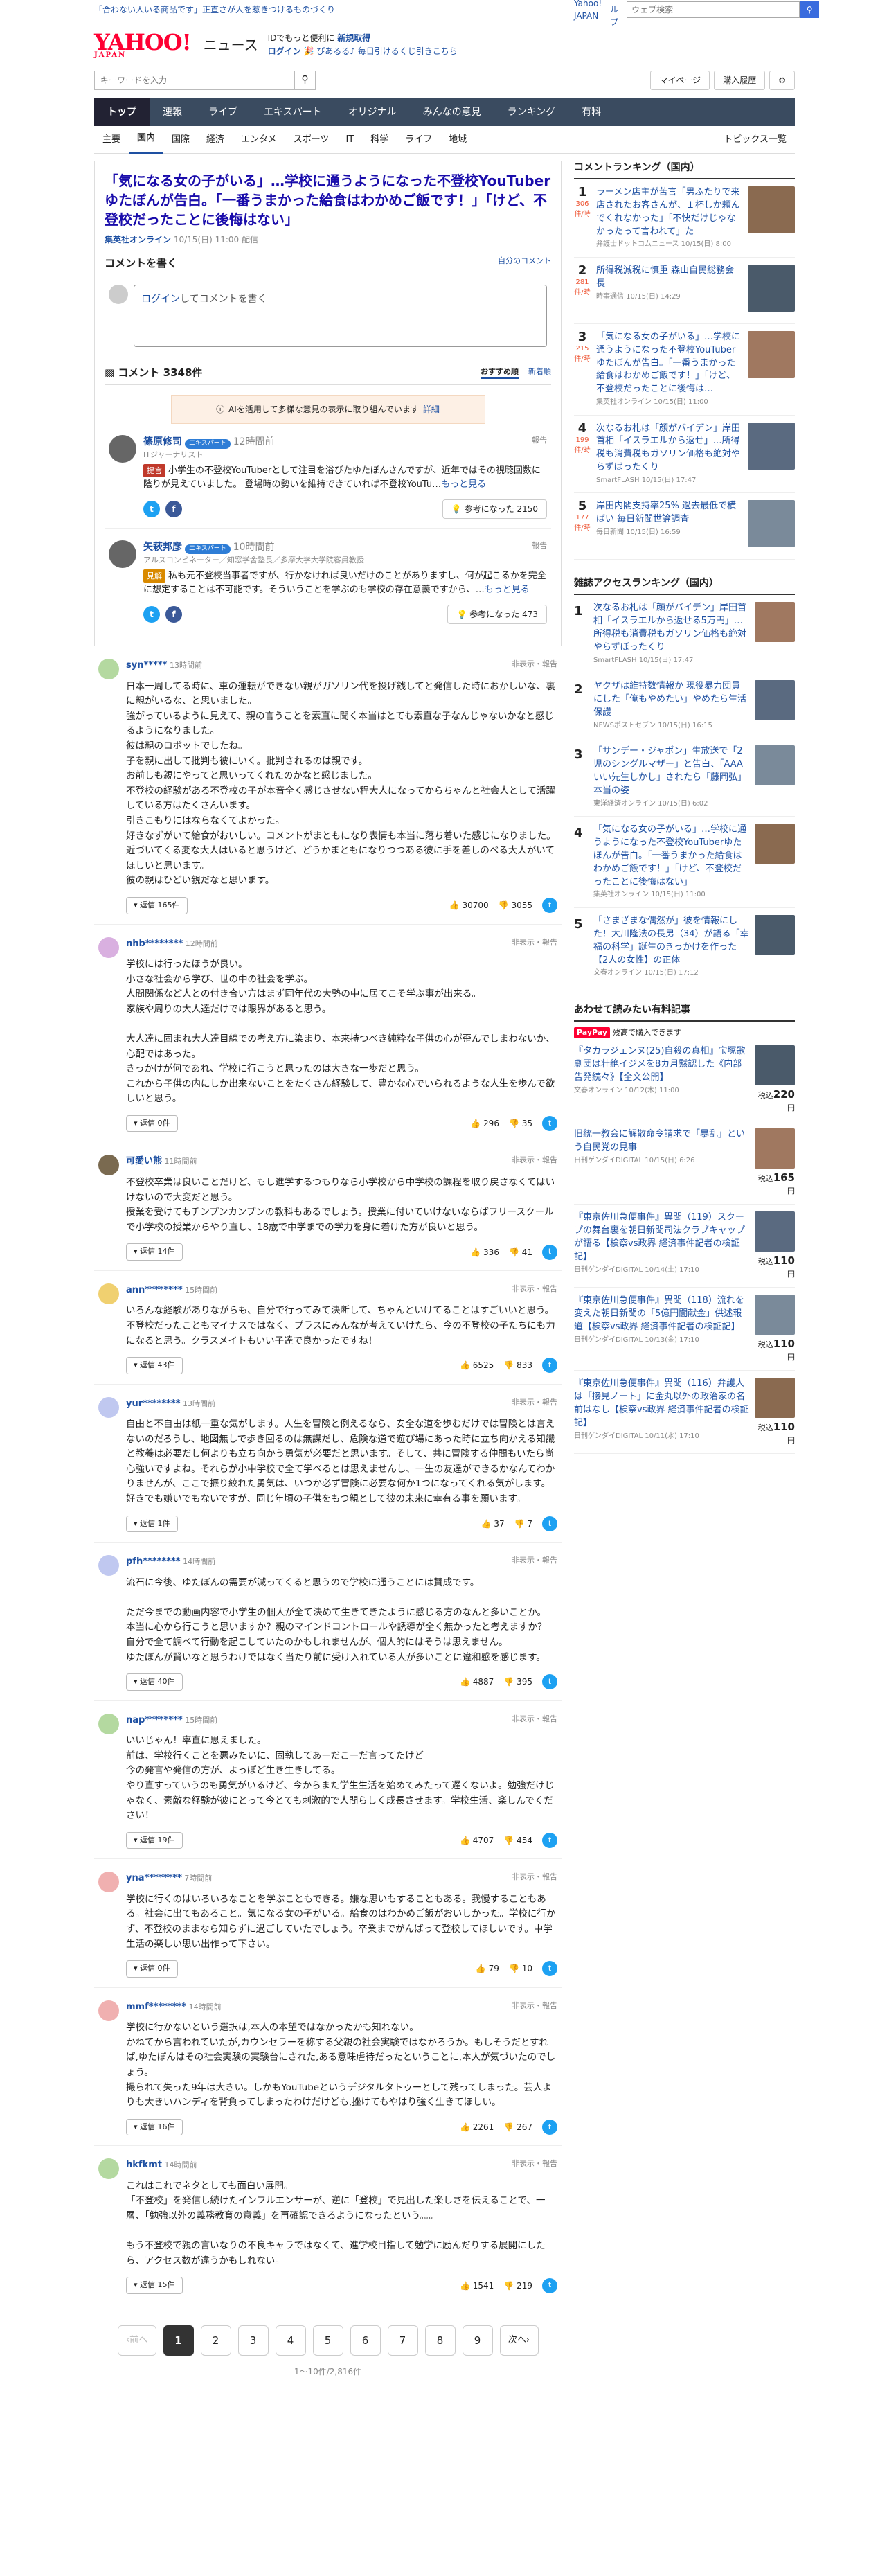 Image resolution: width=889 pixels, height=2576 pixels. I want to click on disagree-button: 👎 395, so click(517, 1682).